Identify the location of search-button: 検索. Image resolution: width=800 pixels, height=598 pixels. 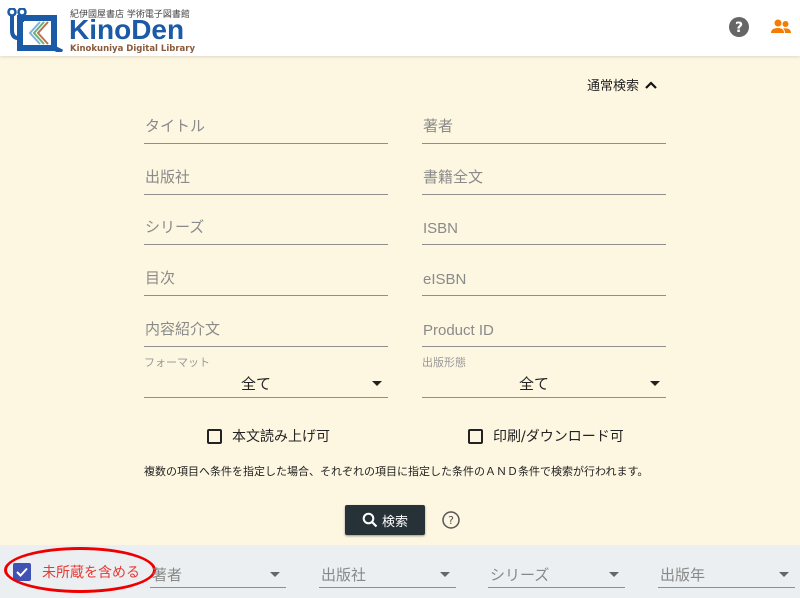
(385, 520).